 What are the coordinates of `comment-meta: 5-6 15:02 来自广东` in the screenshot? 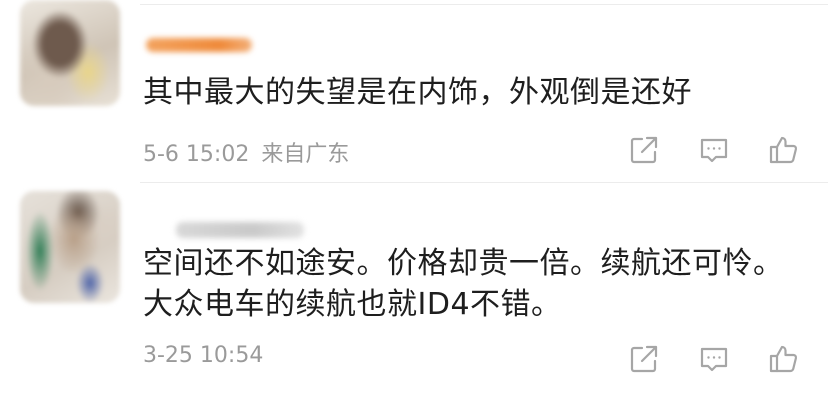 It's located at (246, 152).